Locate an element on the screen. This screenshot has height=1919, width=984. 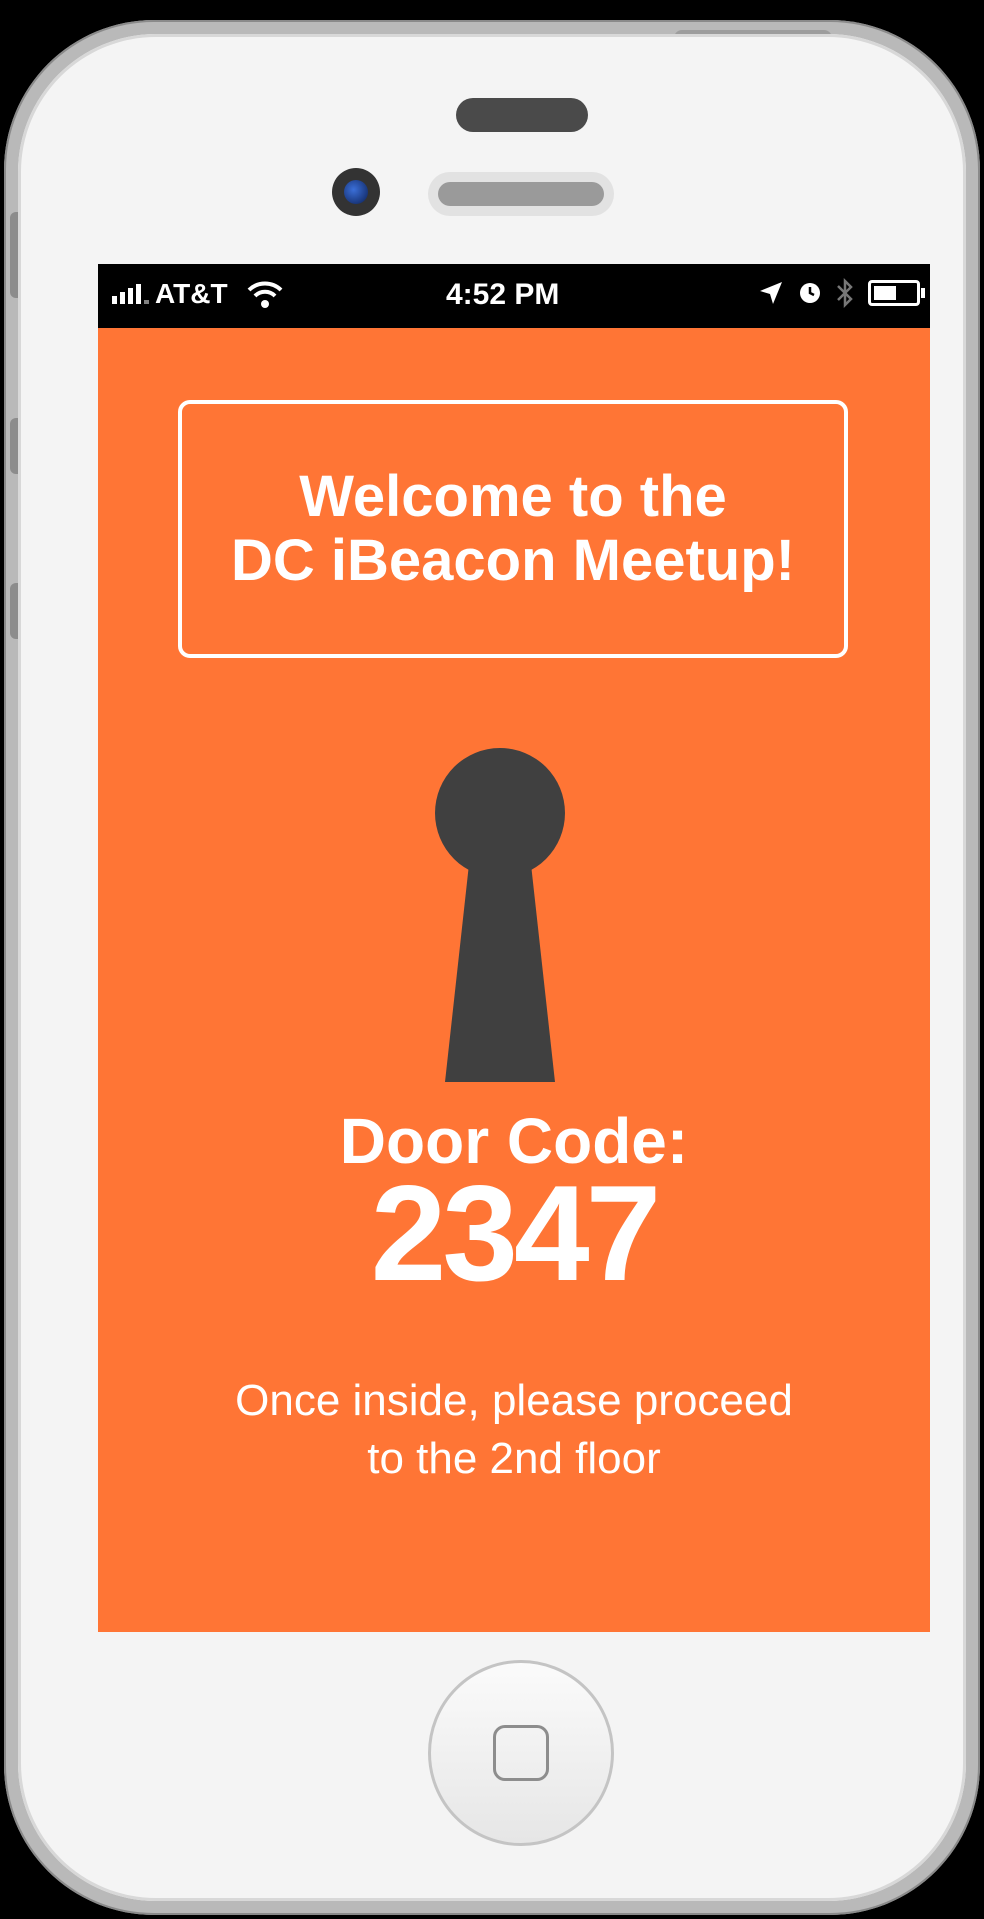
front-camera-icon is located at coordinates (356, 192).